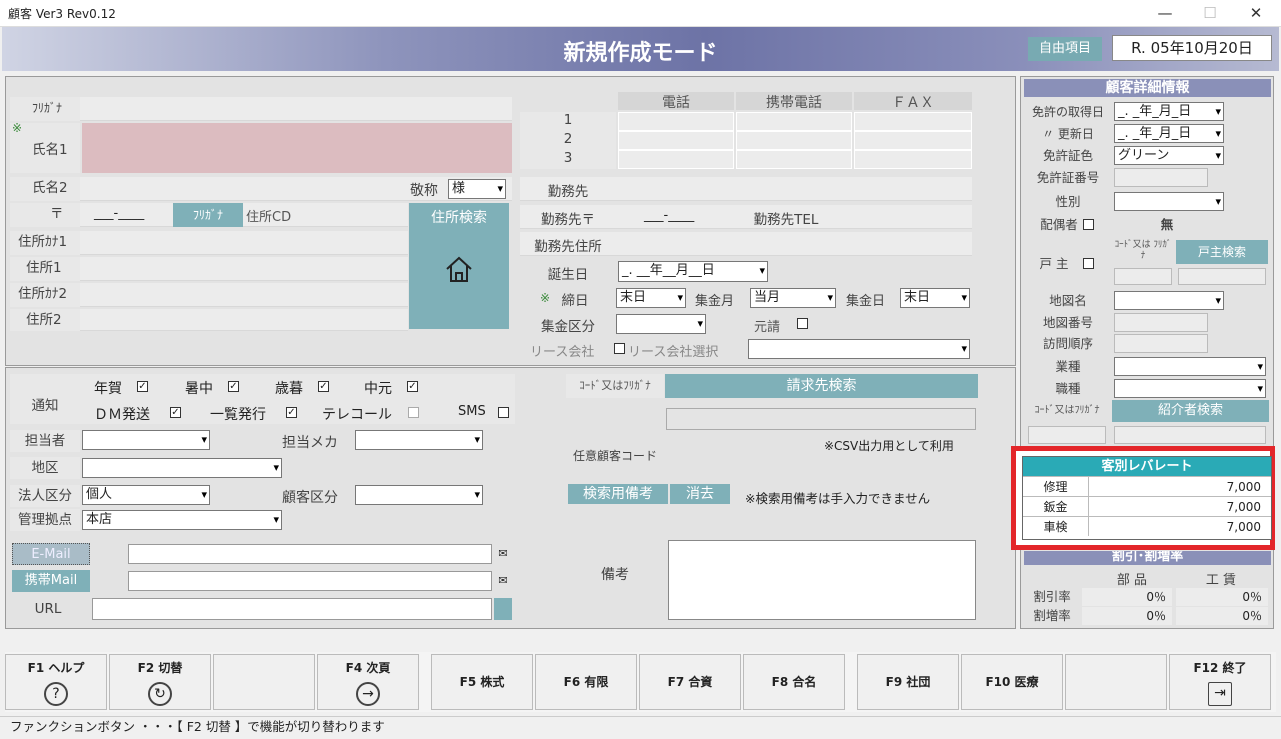  What do you see at coordinates (208, 215) in the screenshot?
I see `furigana-button: ﾌﾘｶﾞﾅ` at bounding box center [208, 215].